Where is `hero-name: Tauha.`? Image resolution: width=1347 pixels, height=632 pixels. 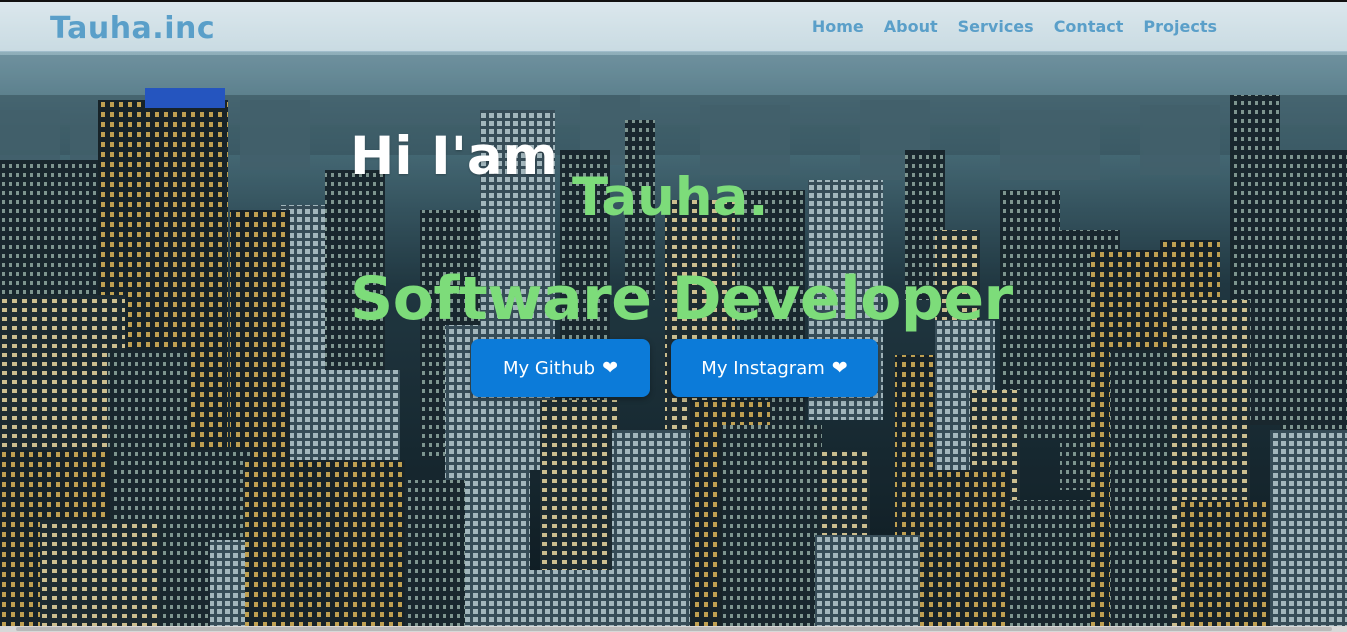 hero-name: Tauha. is located at coordinates (670, 197).